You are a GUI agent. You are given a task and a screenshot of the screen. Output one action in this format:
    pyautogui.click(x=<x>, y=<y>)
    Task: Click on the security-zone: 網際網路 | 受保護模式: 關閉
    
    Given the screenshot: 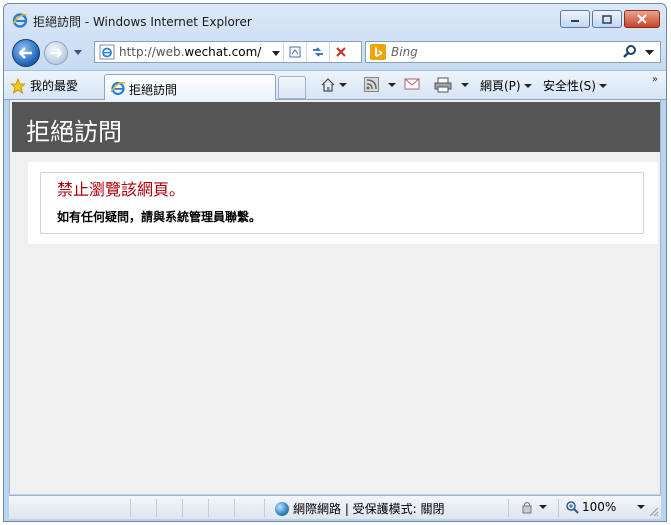 What is the action you would take?
    pyautogui.click(x=360, y=508)
    